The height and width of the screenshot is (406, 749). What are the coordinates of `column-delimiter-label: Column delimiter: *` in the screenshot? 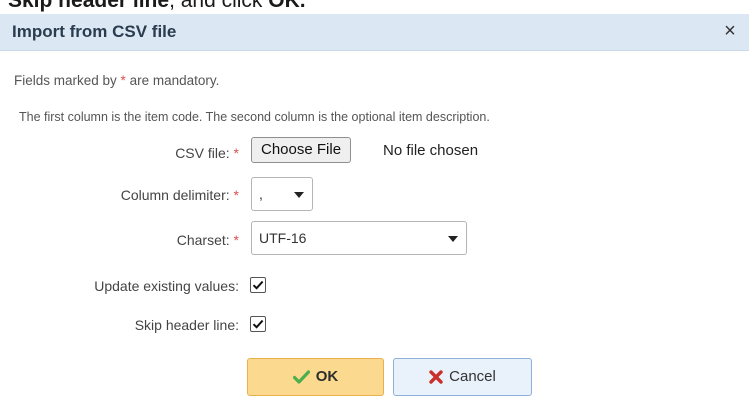 It's located at (180, 195).